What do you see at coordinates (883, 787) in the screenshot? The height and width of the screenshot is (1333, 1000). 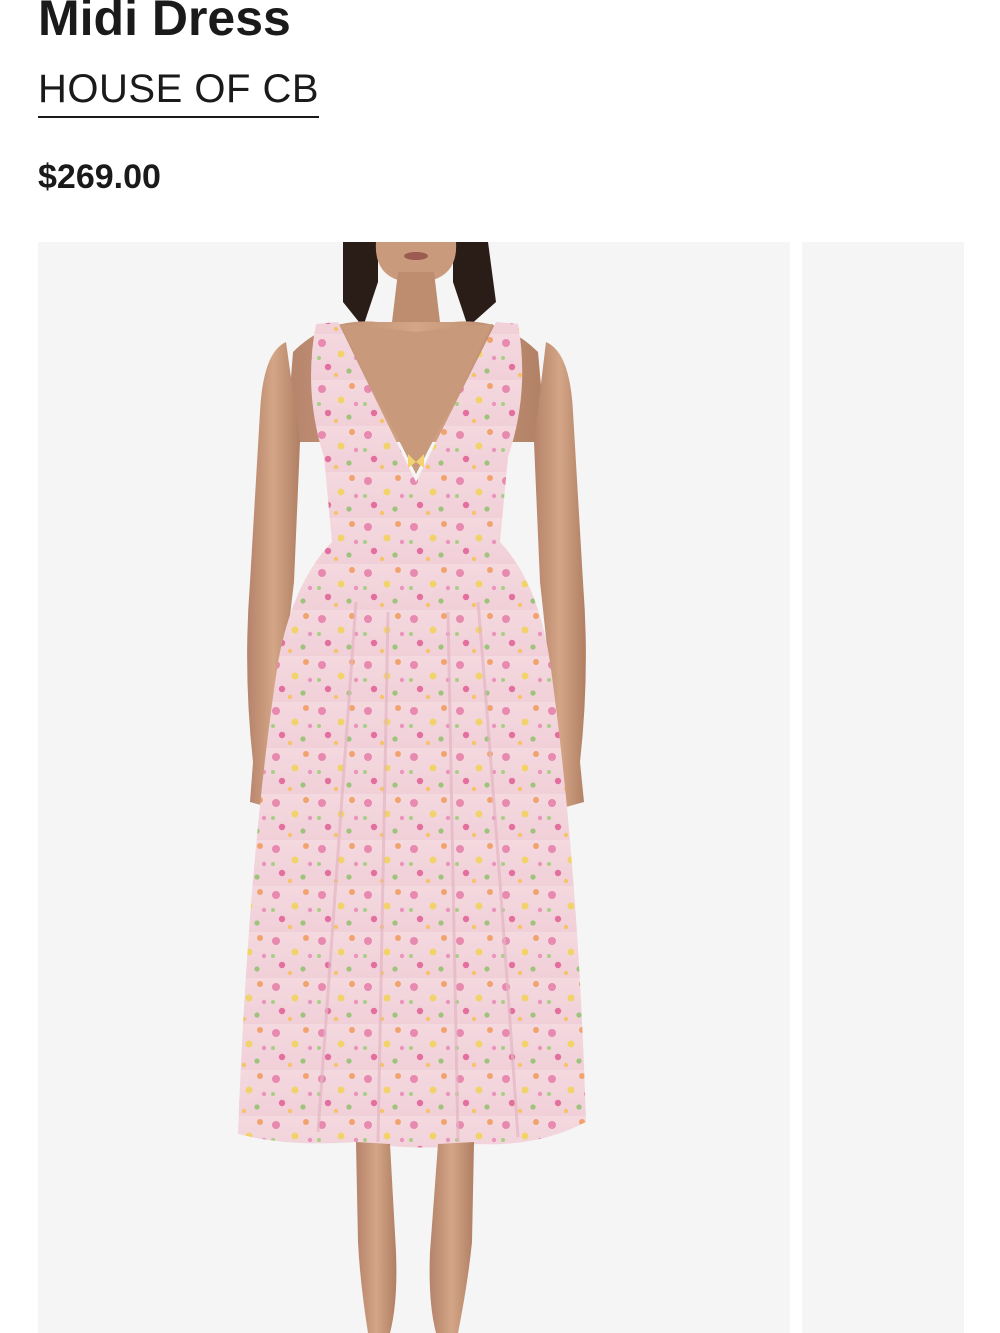 I see `product-image-next` at bounding box center [883, 787].